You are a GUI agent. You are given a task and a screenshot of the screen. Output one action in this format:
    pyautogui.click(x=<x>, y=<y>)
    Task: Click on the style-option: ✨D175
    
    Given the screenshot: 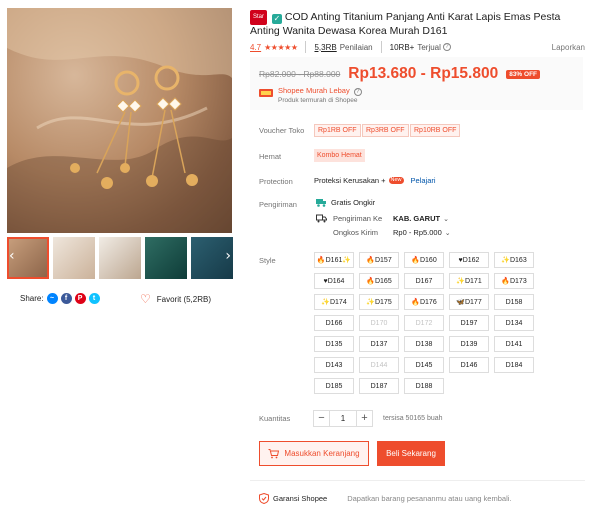 What is the action you would take?
    pyautogui.click(x=379, y=302)
    